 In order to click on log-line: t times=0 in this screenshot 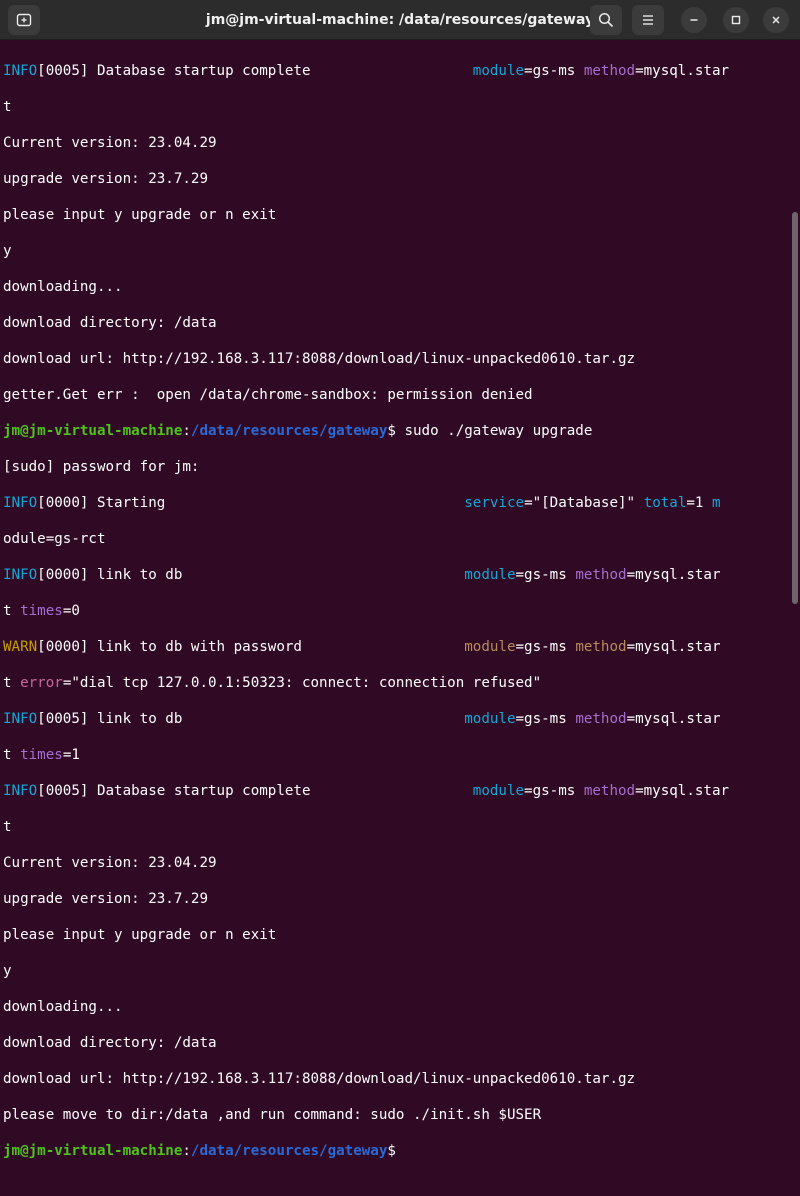, I will do `click(41, 611)`.